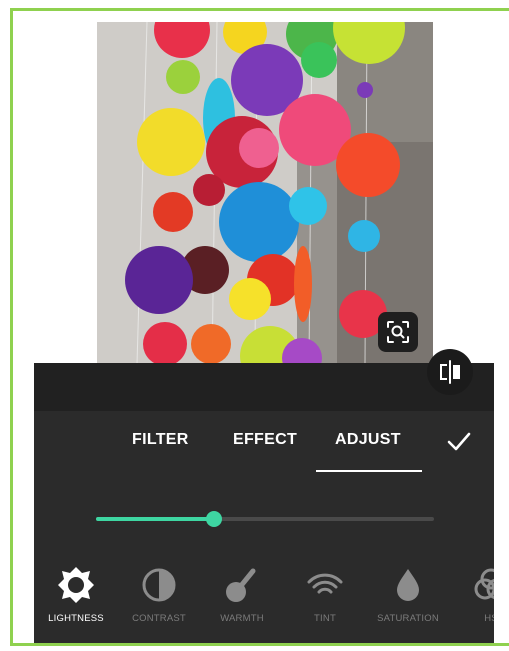 The width and height of the screenshot is (509, 651). I want to click on zoom-button, so click(398, 332).